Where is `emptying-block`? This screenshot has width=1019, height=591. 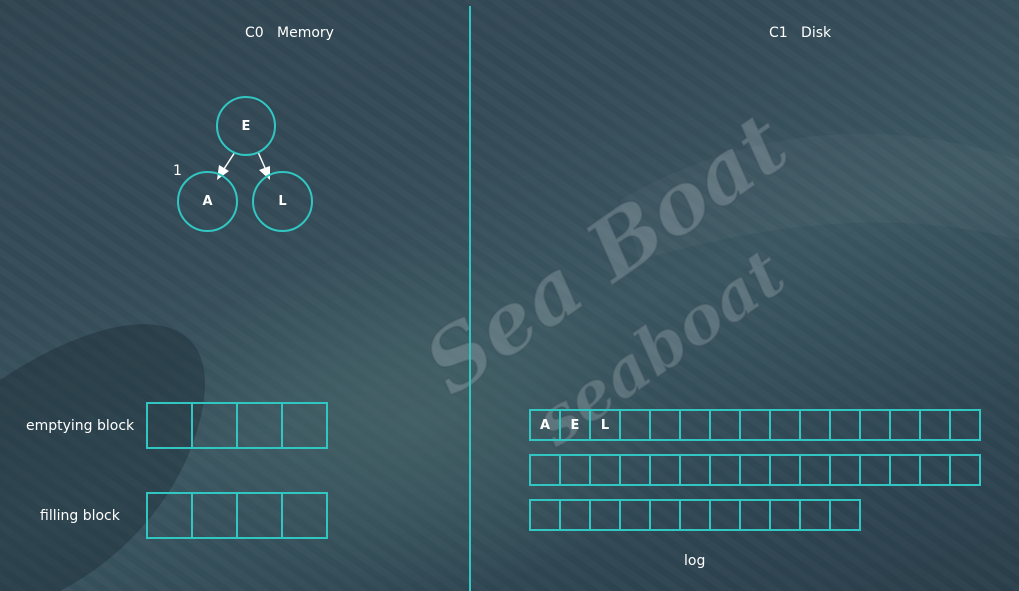
emptying-block is located at coordinates (237, 425).